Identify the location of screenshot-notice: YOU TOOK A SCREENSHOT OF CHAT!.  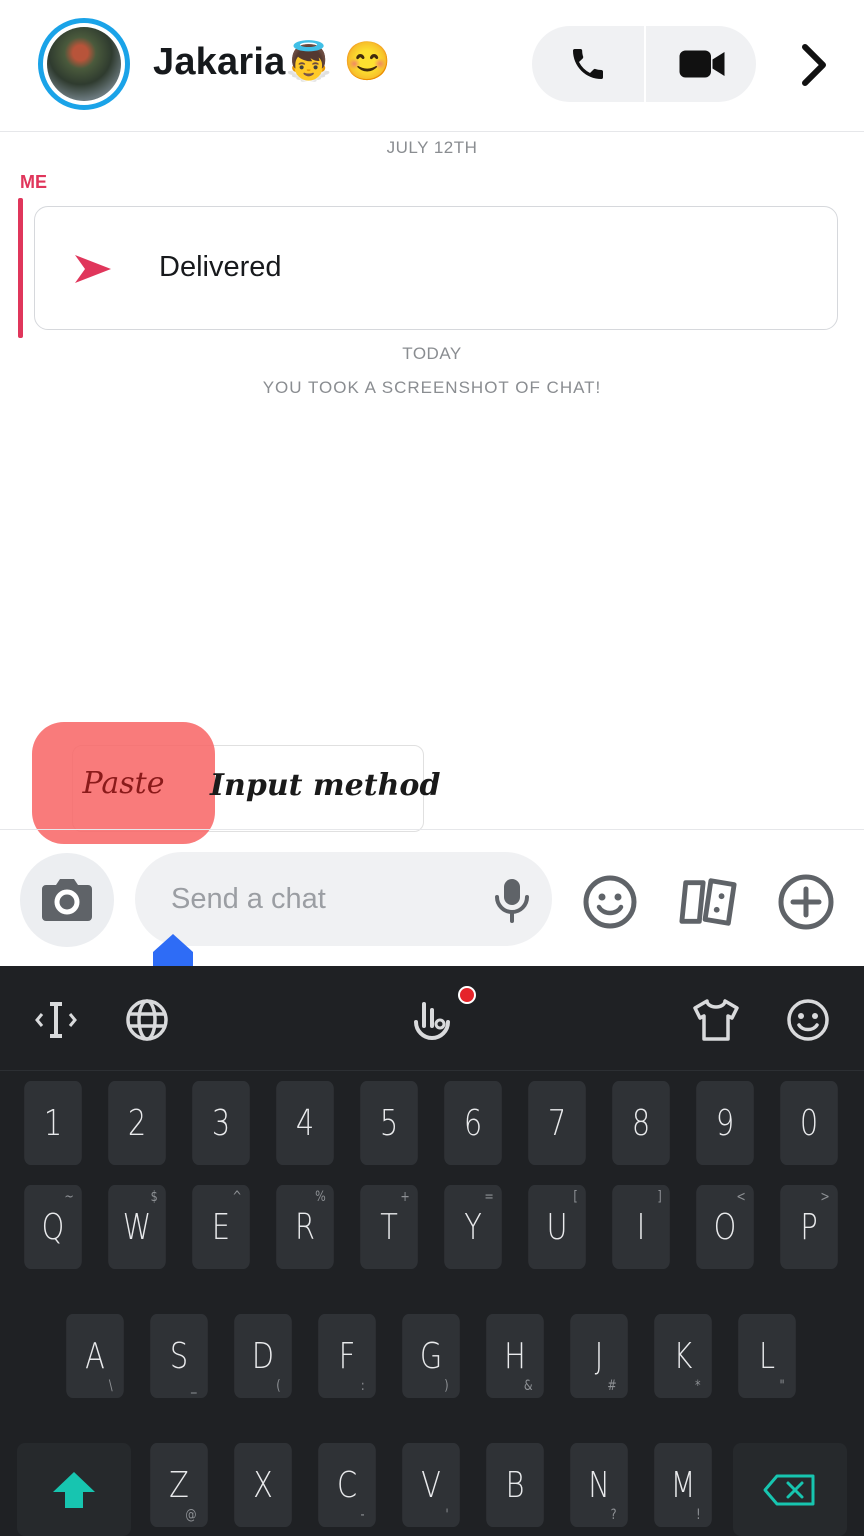
(432, 387).